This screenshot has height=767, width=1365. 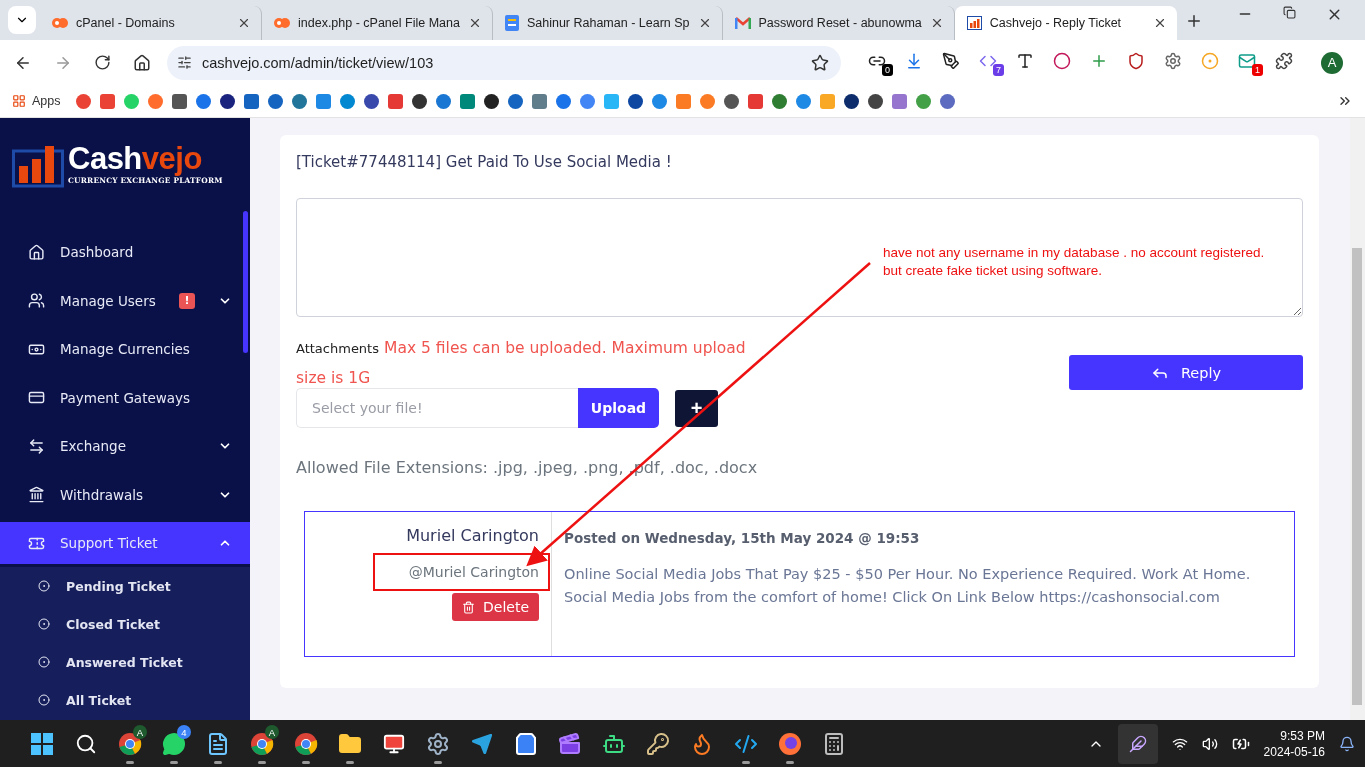 What do you see at coordinates (350, 743) in the screenshot?
I see `folder-icon` at bounding box center [350, 743].